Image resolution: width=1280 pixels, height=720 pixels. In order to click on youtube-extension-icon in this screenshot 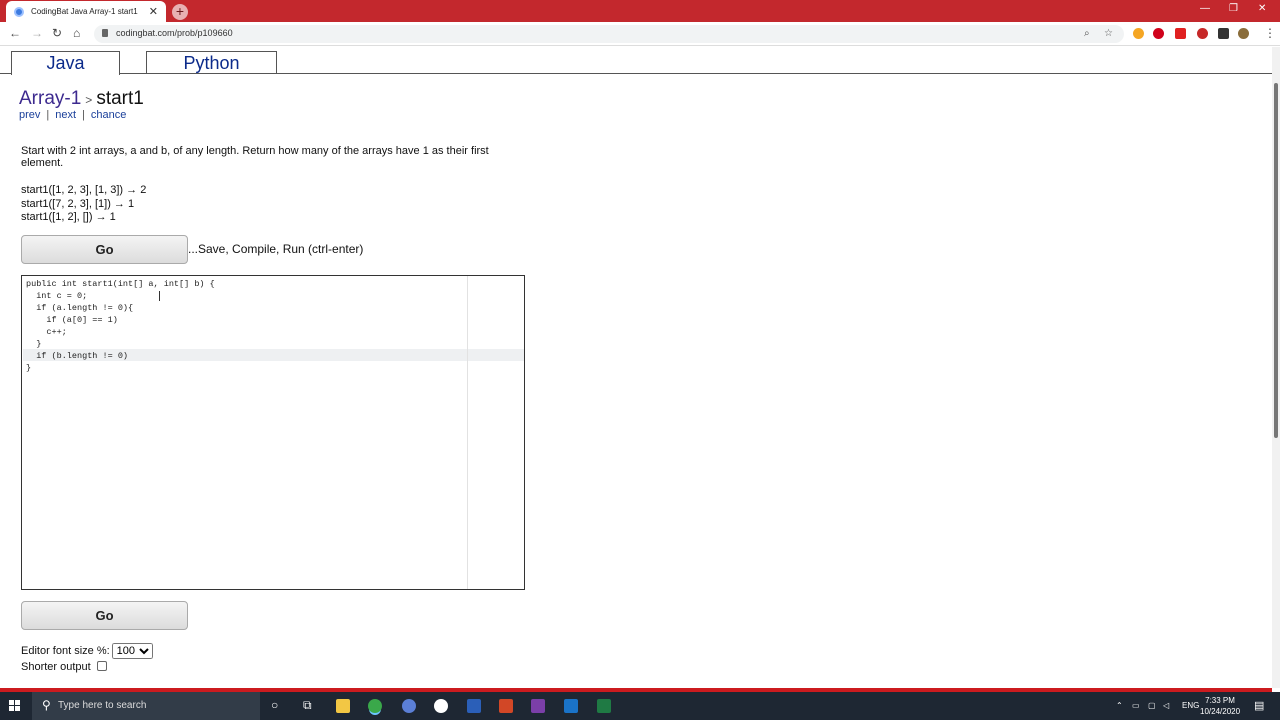, I will do `click(1180, 33)`.